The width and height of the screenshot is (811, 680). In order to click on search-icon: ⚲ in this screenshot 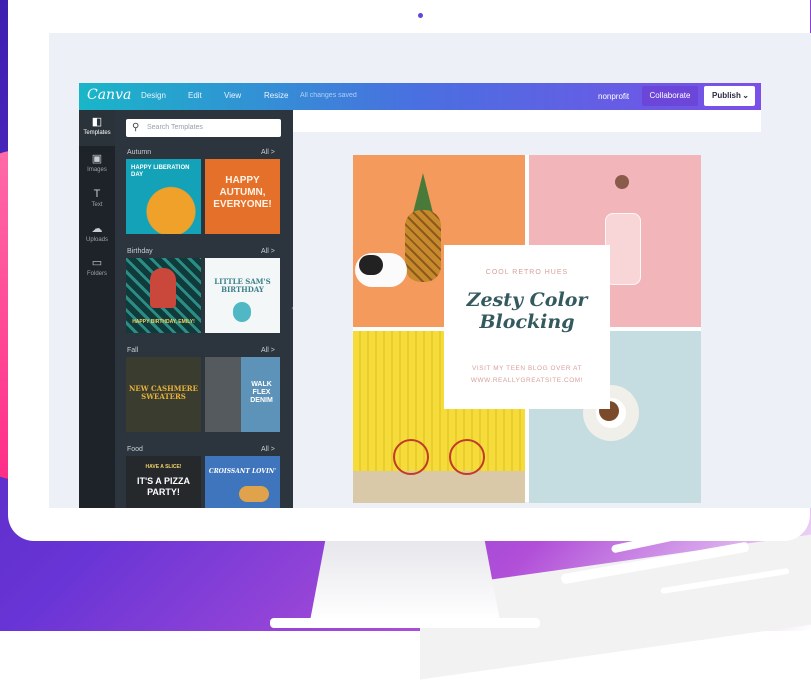, I will do `click(136, 127)`.